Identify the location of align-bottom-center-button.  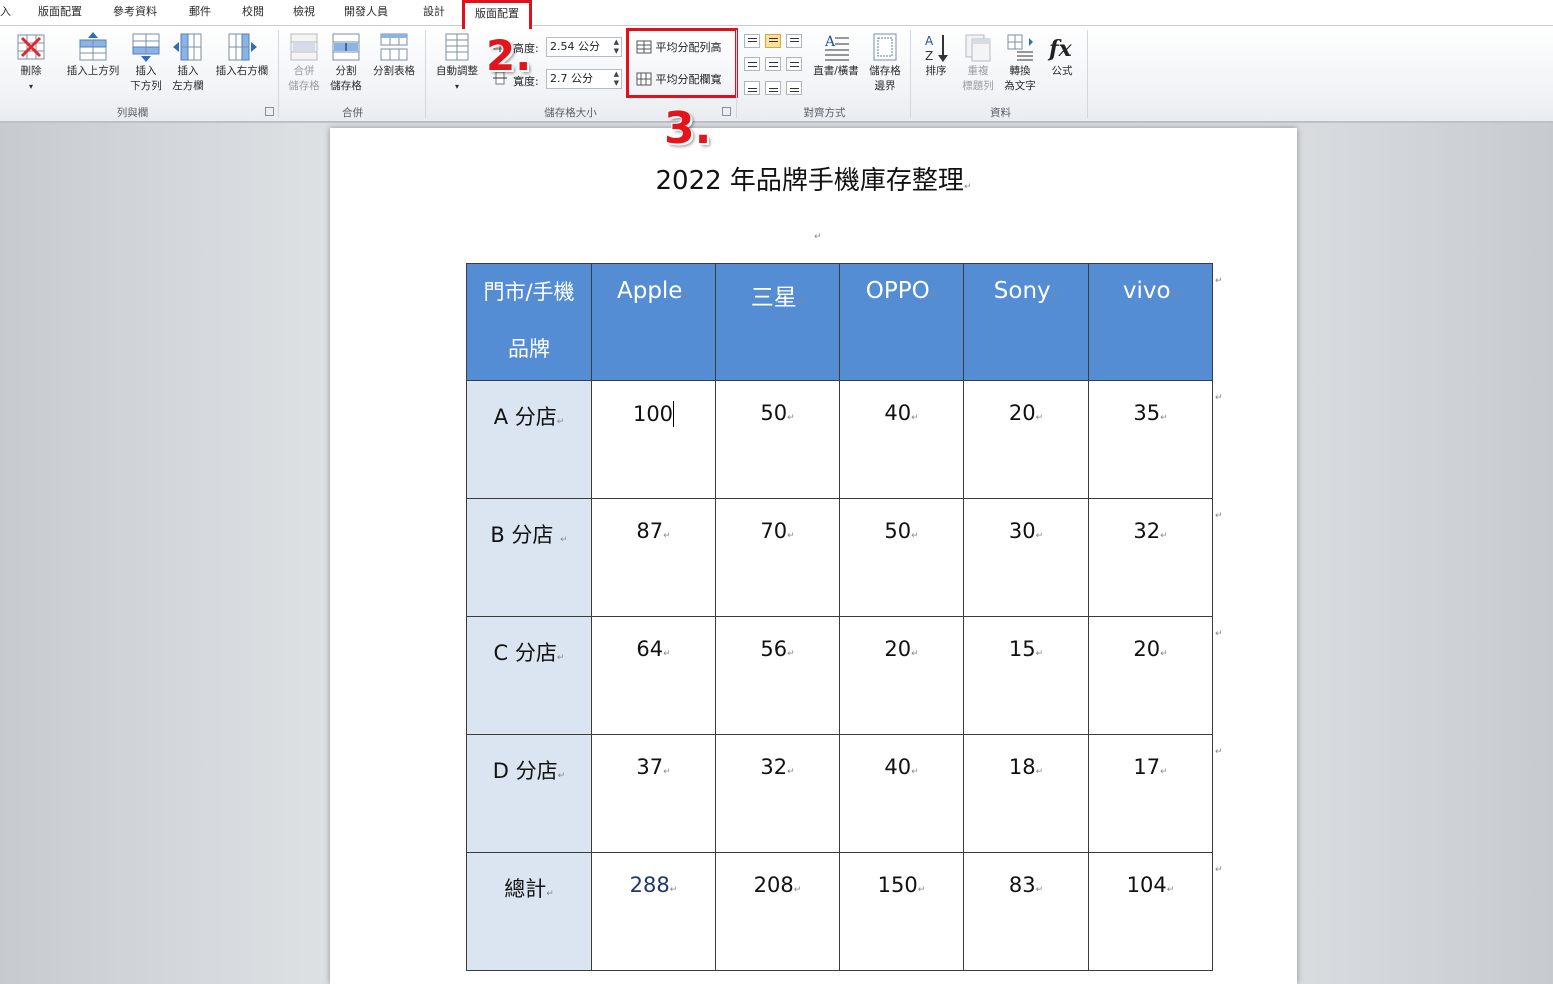
(773, 88).